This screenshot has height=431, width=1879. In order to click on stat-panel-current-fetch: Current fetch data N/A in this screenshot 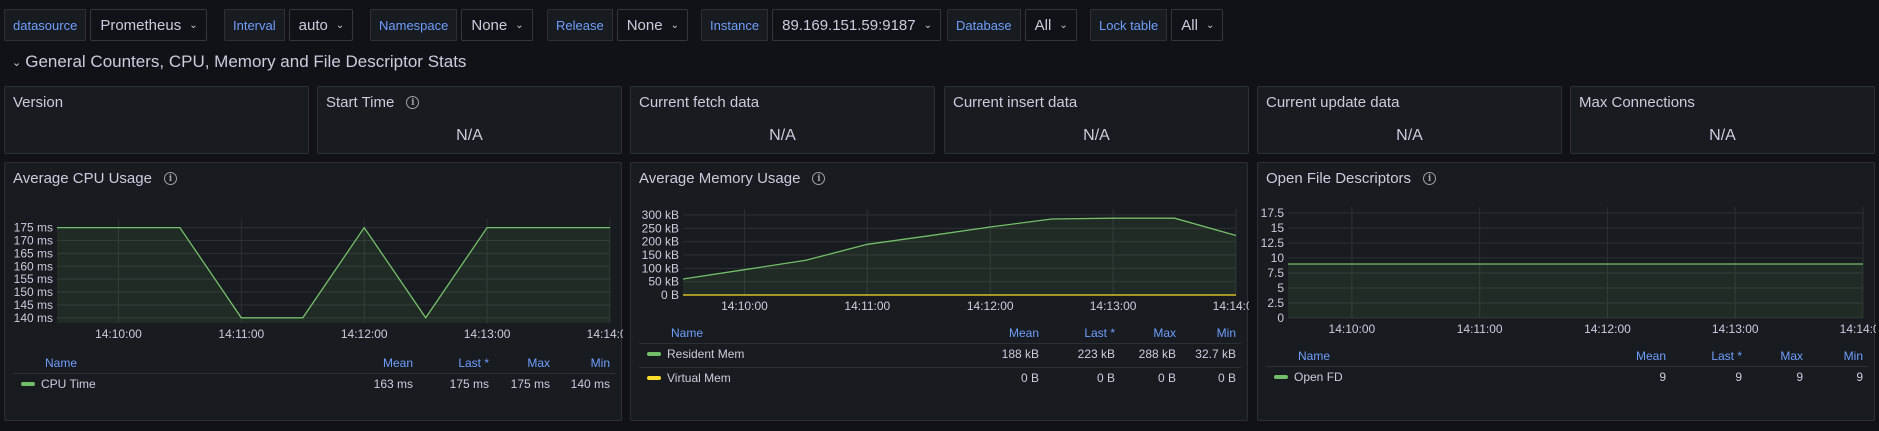, I will do `click(782, 120)`.